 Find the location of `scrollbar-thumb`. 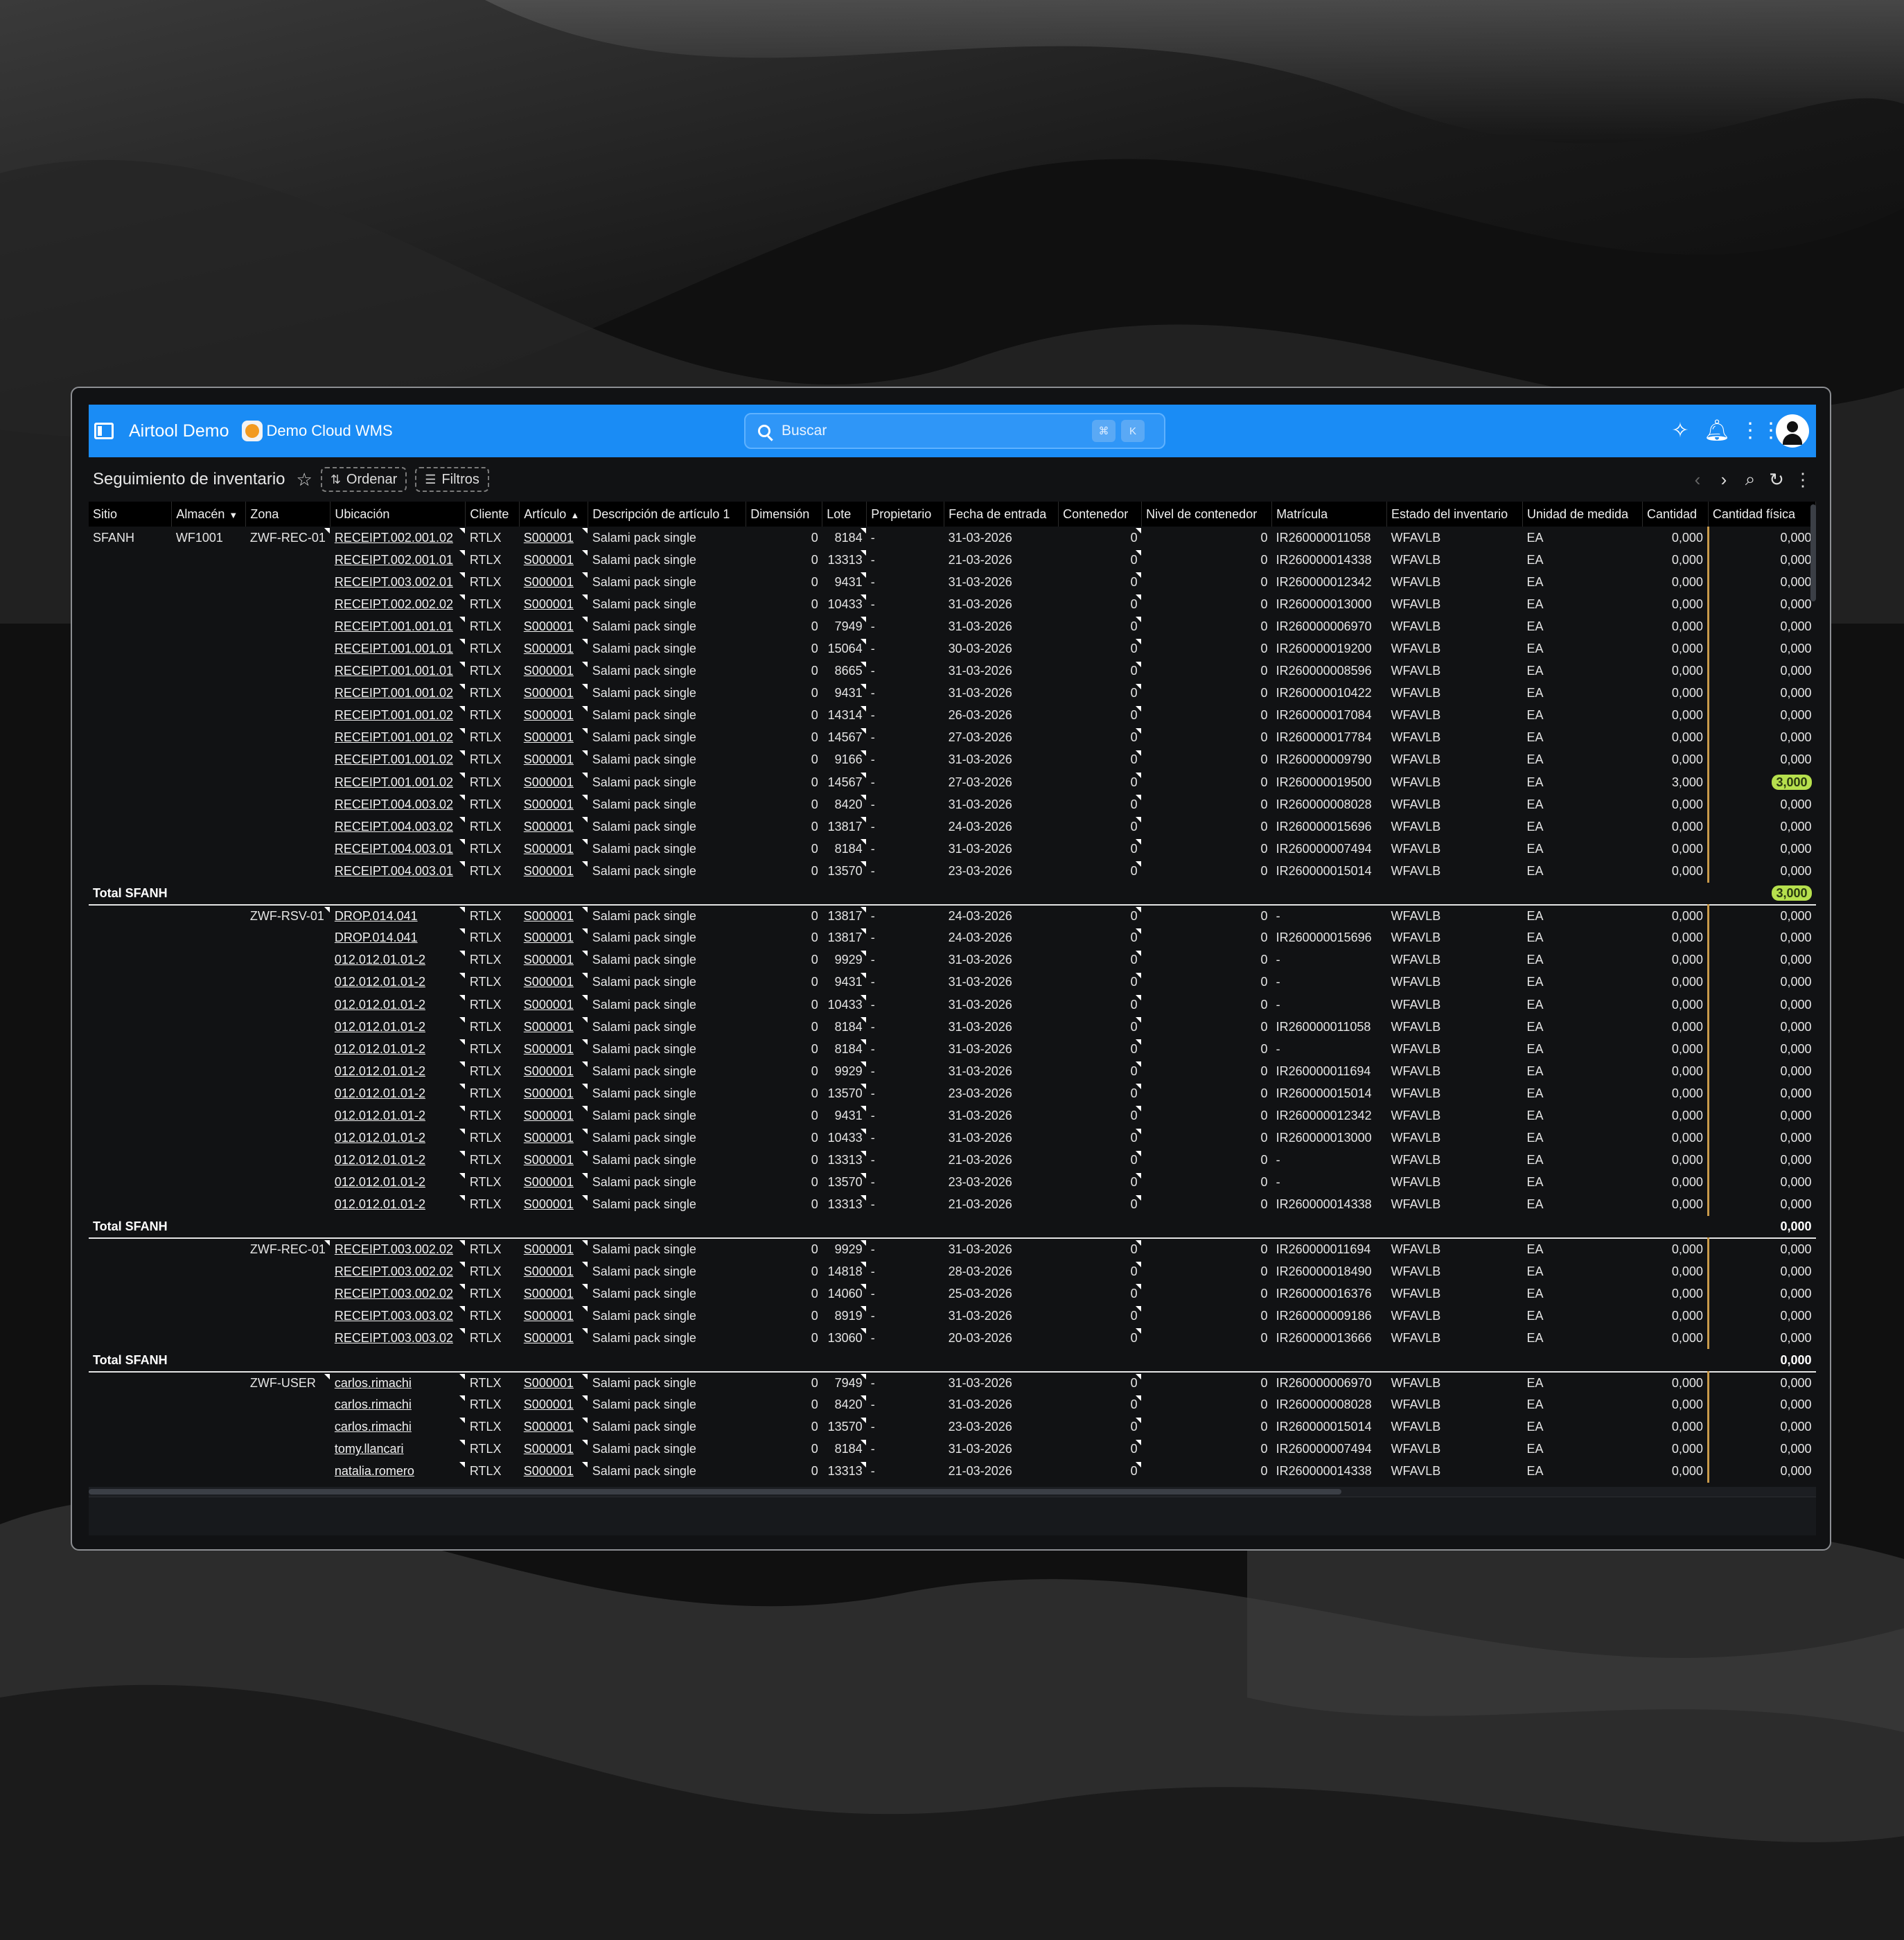

scrollbar-thumb is located at coordinates (715, 1491).